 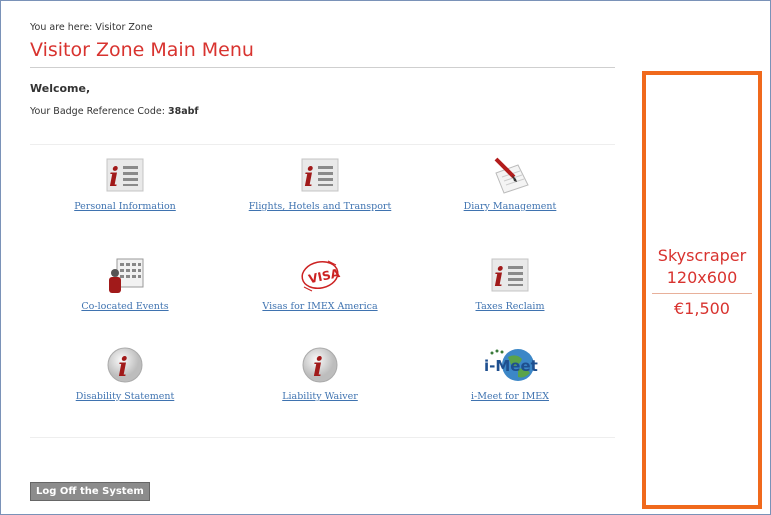 What do you see at coordinates (320, 206) in the screenshot?
I see `menu-link-flights-hotels-transport: Flights, Hotels and Transport` at bounding box center [320, 206].